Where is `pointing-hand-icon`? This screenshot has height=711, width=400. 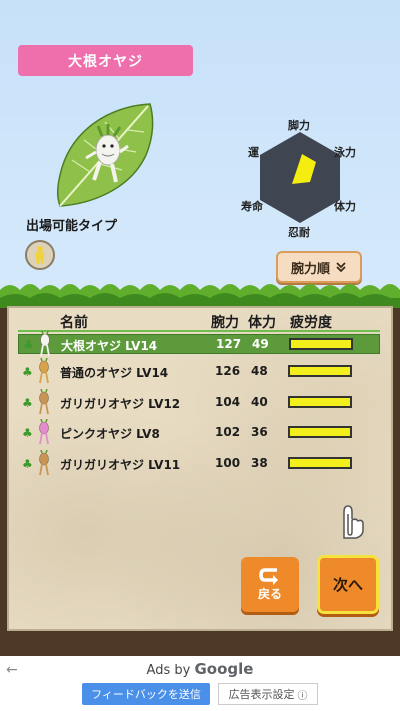 pointing-hand-icon is located at coordinates (353, 522).